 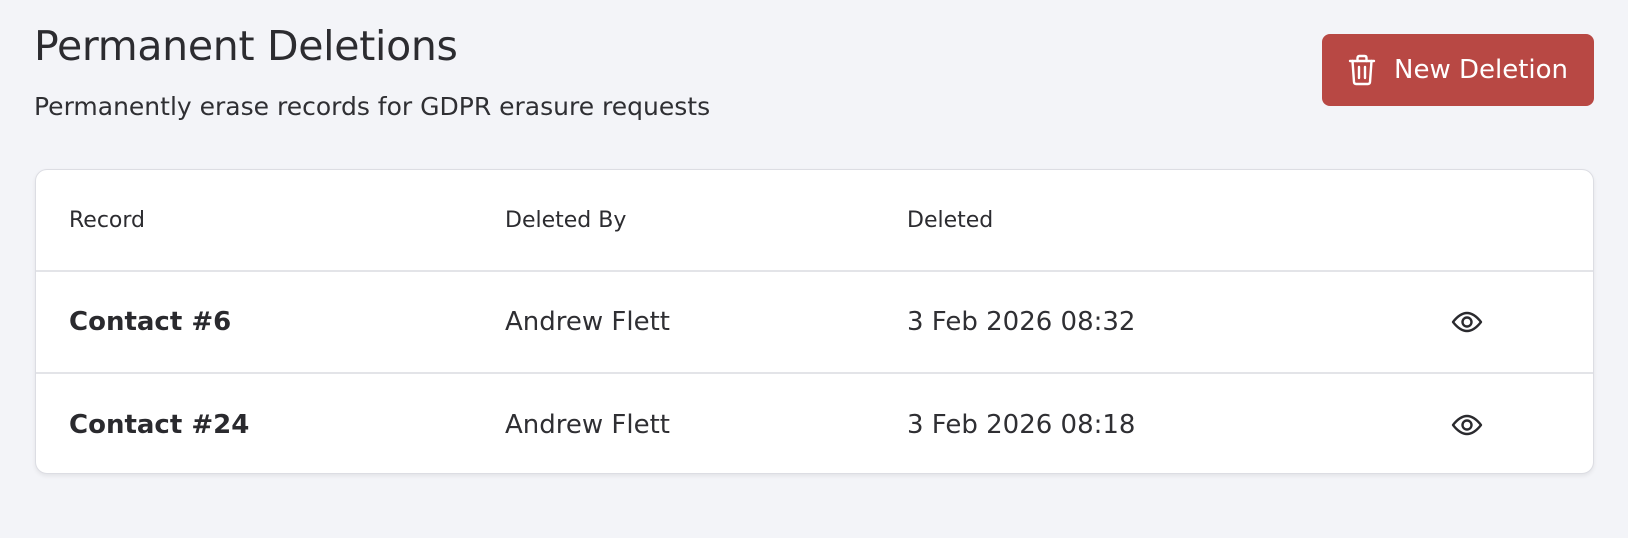 I want to click on new-deletion-label: New Deletion, so click(x=1481, y=70).